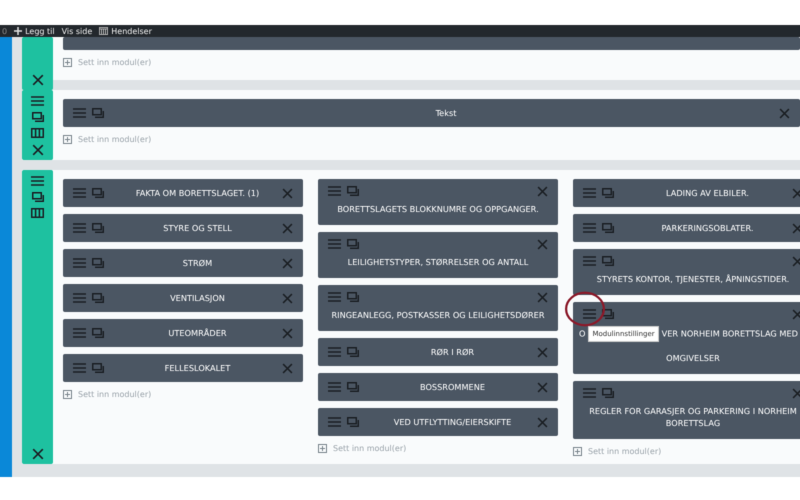 This screenshot has width=800, height=500. I want to click on module-title: LADING AV ELBILER., so click(707, 193).